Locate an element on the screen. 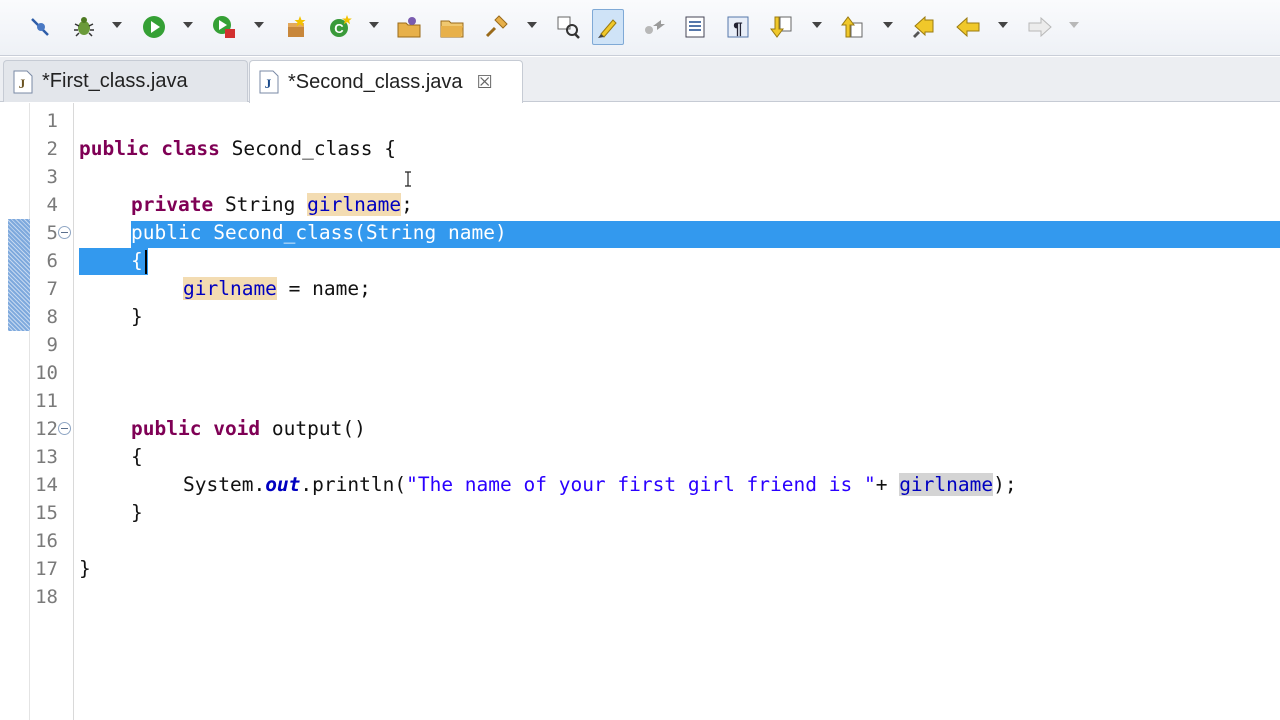 The height and width of the screenshot is (720, 1280). previous-annotation-icon is located at coordinates (852, 27).